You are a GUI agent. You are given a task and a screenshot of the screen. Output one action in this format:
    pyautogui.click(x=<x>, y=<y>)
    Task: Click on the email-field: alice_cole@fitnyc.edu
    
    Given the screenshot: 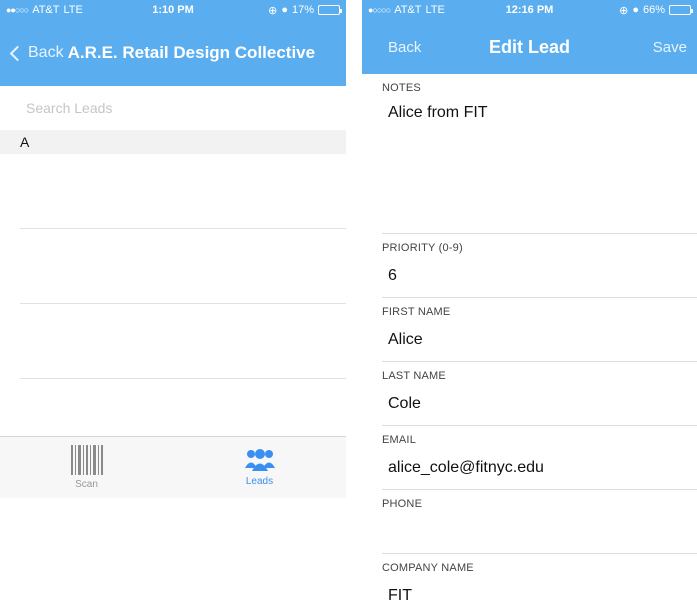 What is the action you would take?
    pyautogui.click(x=539, y=468)
    